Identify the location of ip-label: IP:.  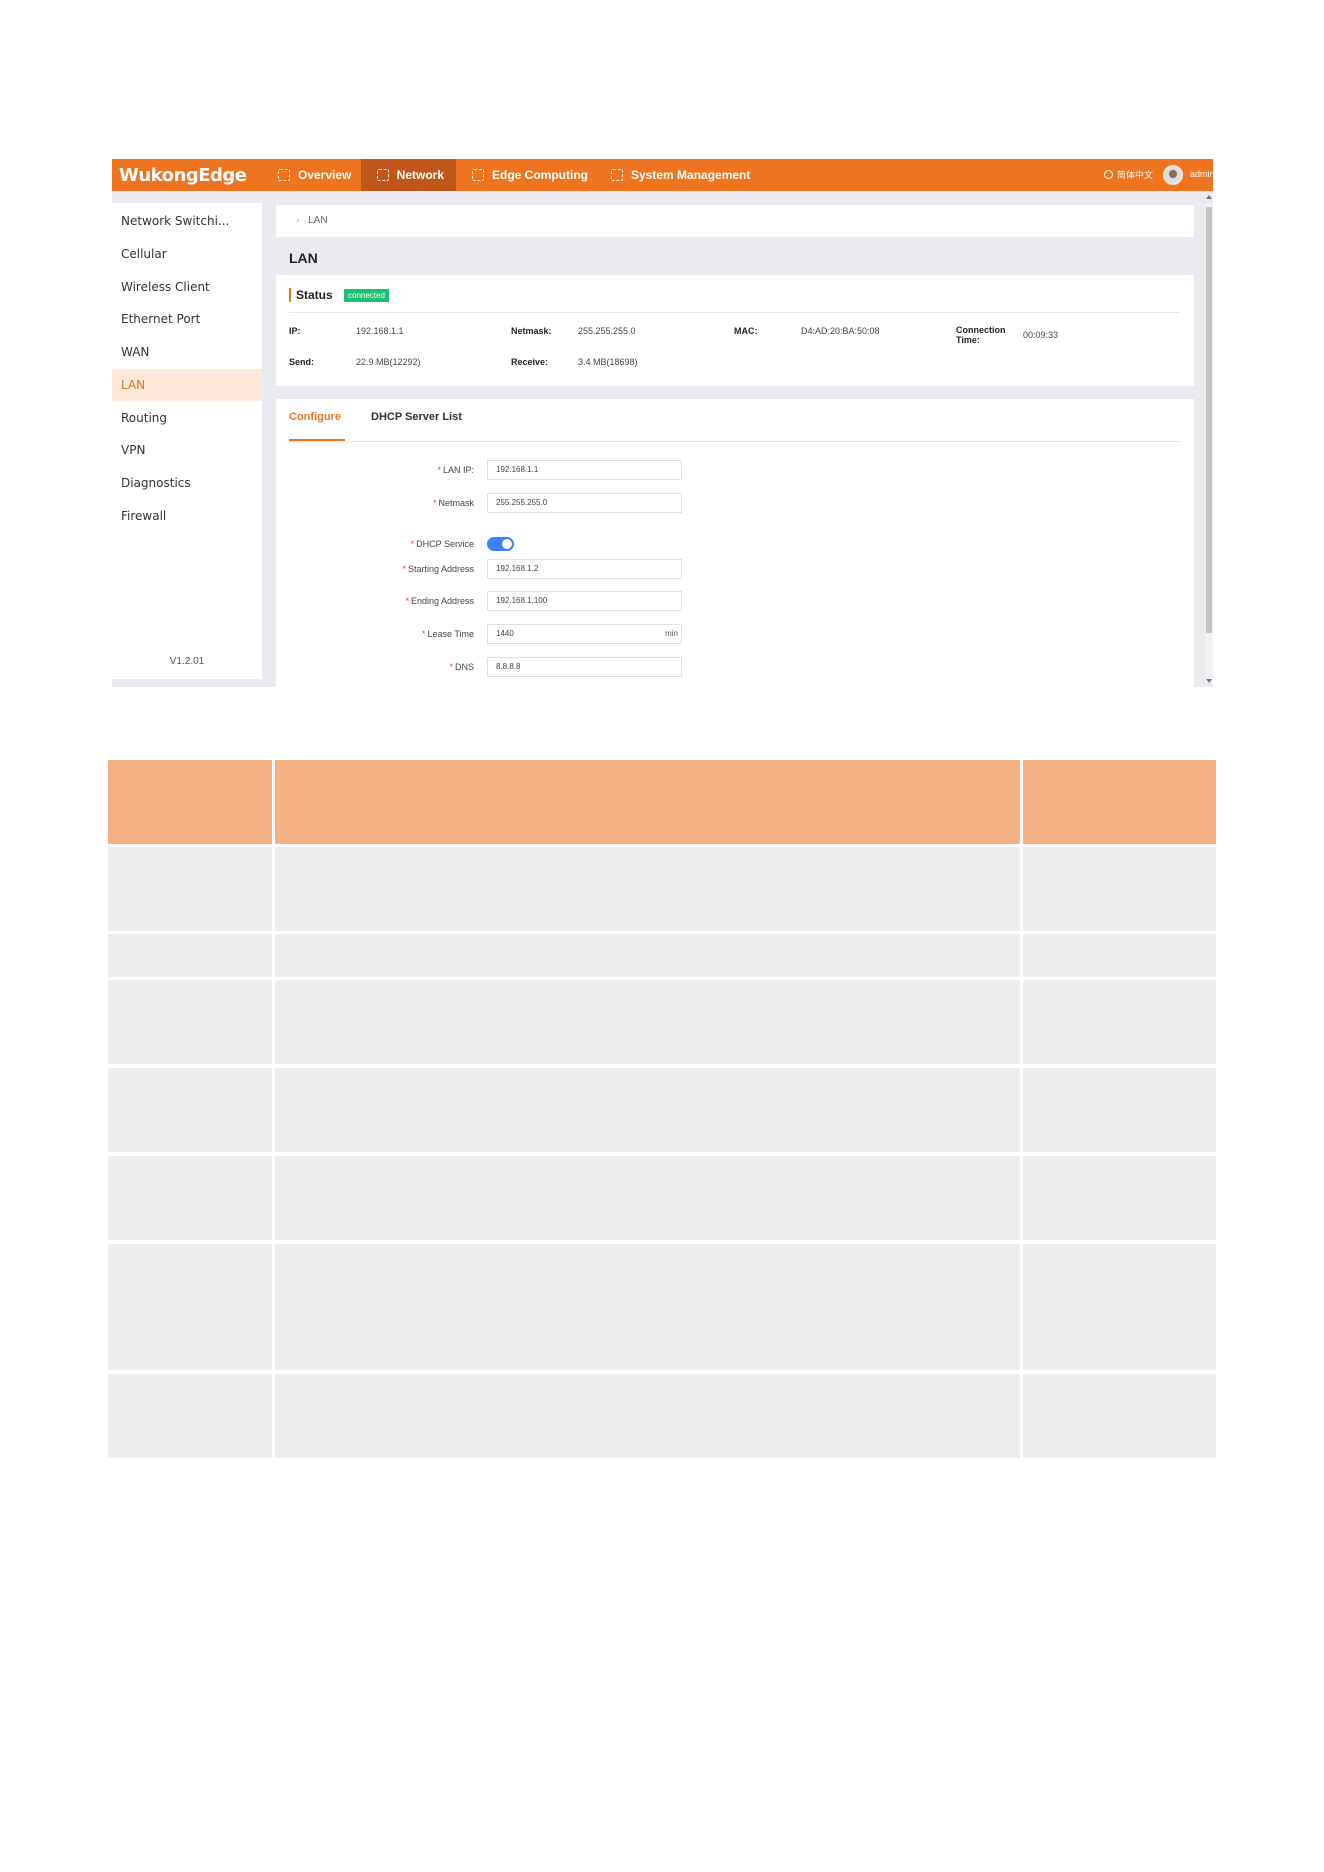
(295, 331).